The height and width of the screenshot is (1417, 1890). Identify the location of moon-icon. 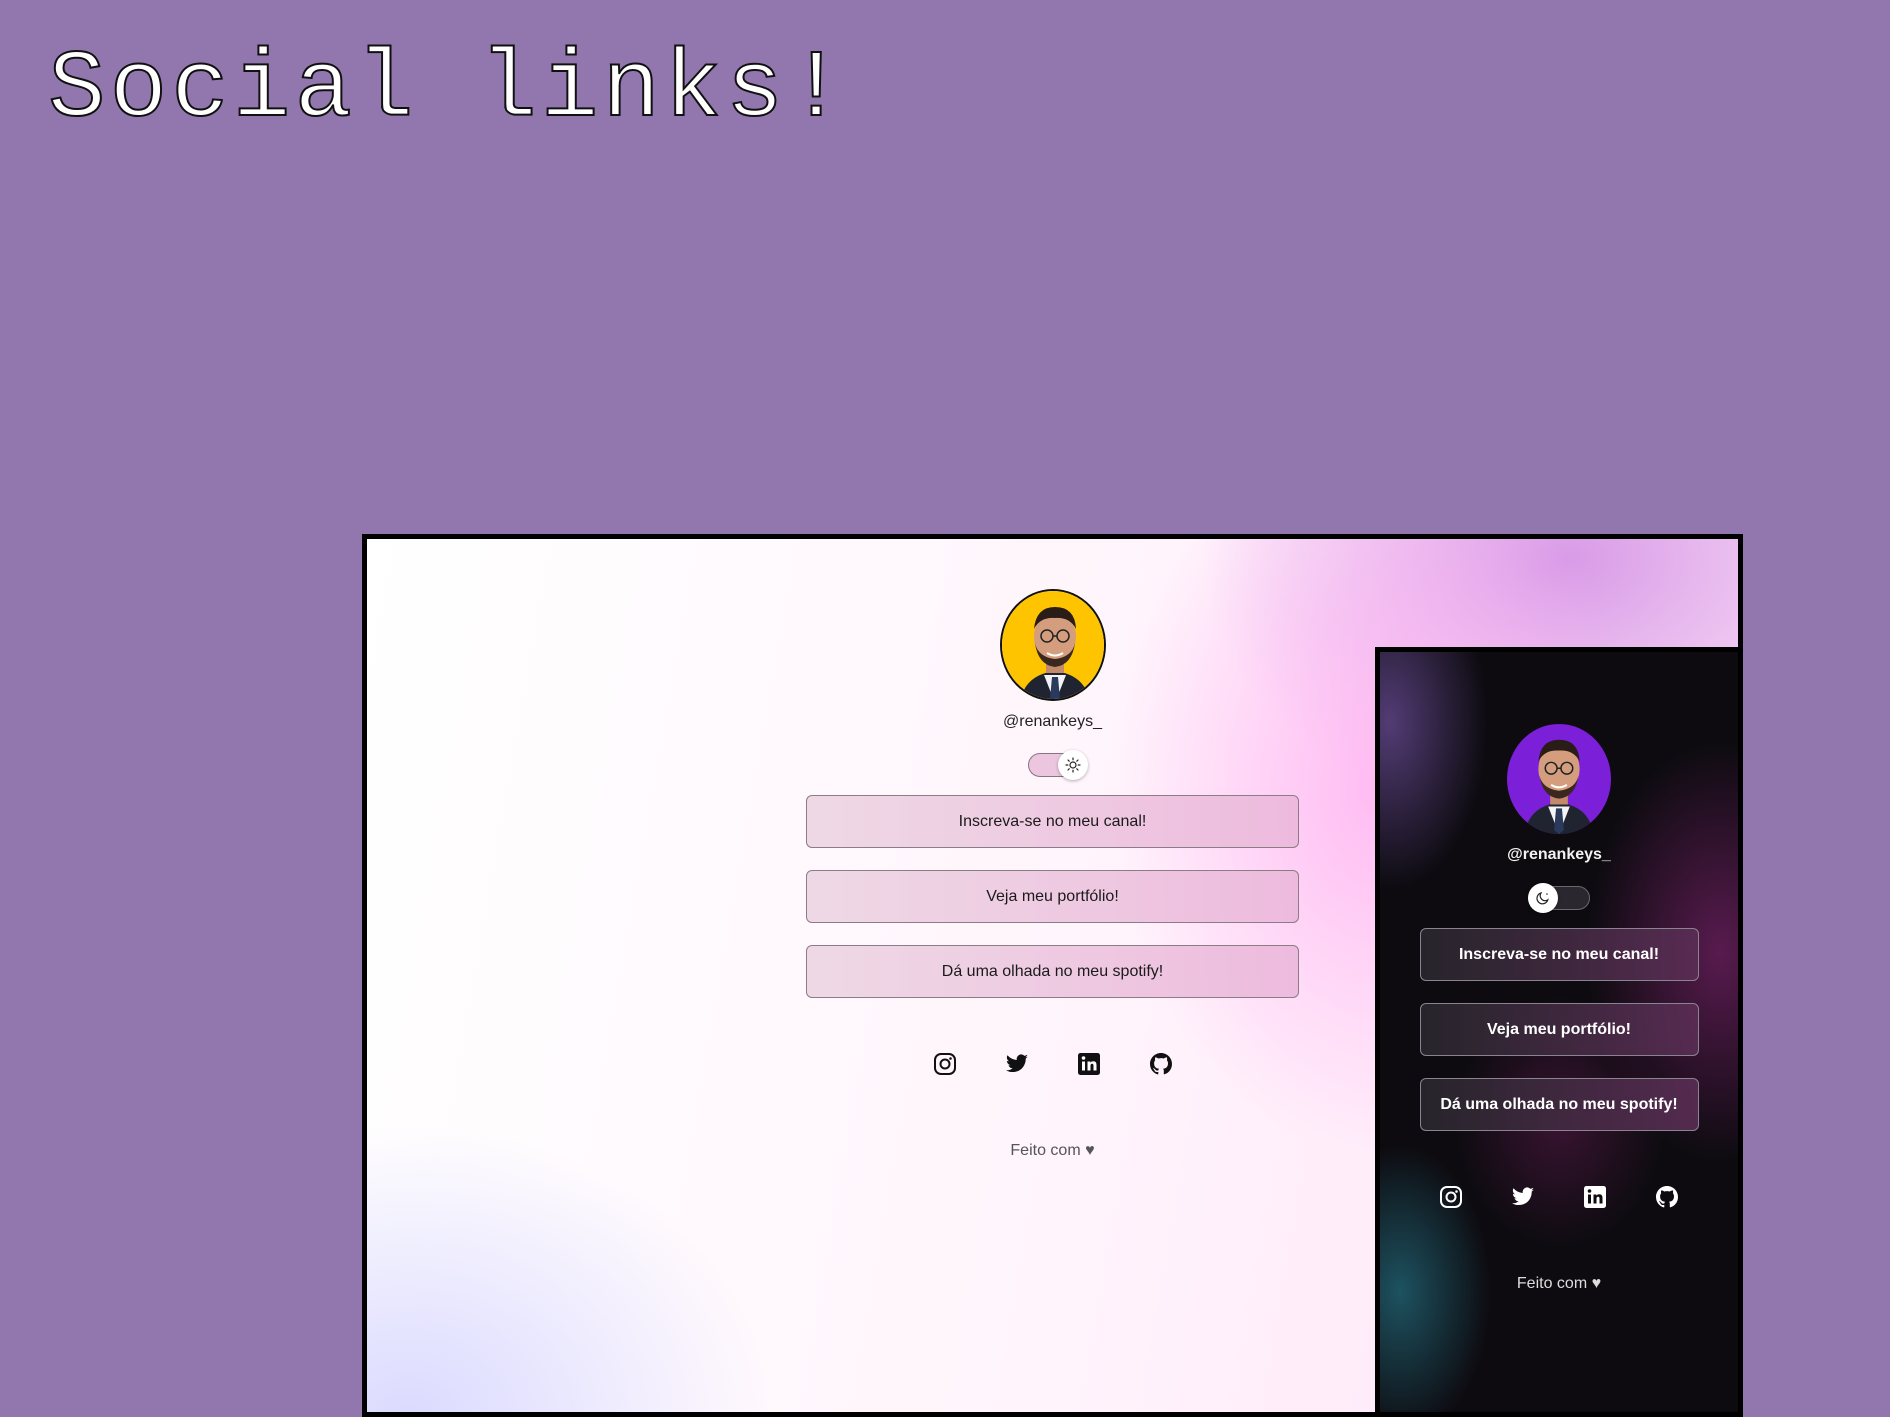
(1542, 898).